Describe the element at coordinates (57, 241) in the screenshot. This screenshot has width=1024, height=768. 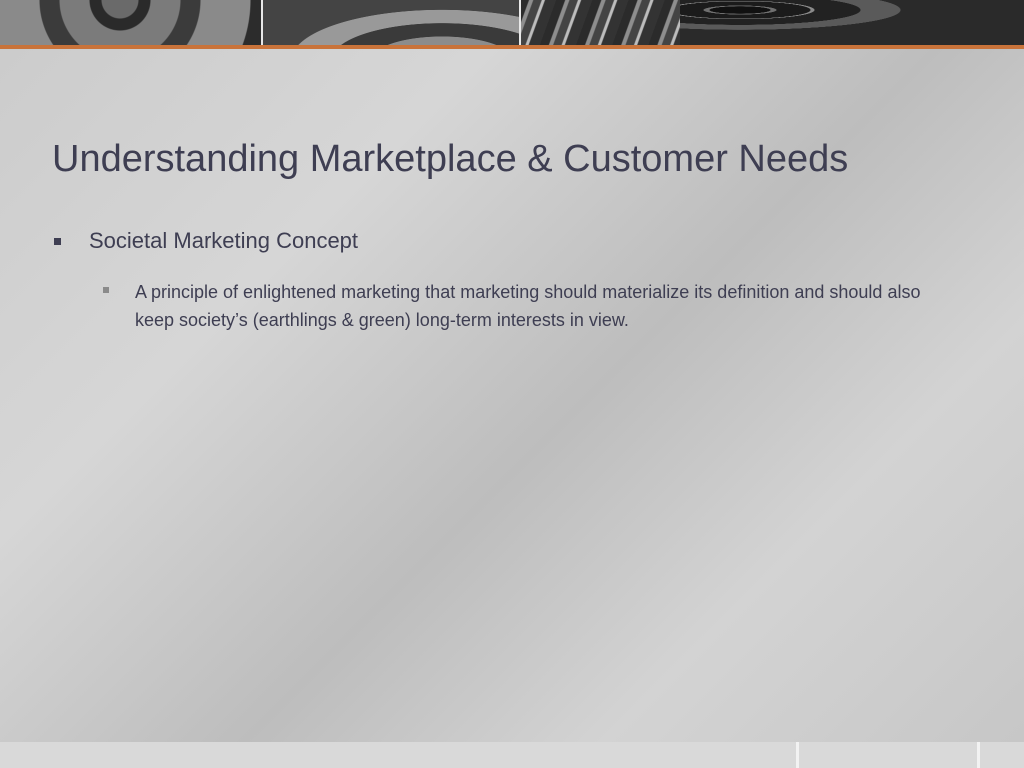
I see `square-bullet-icon` at that location.